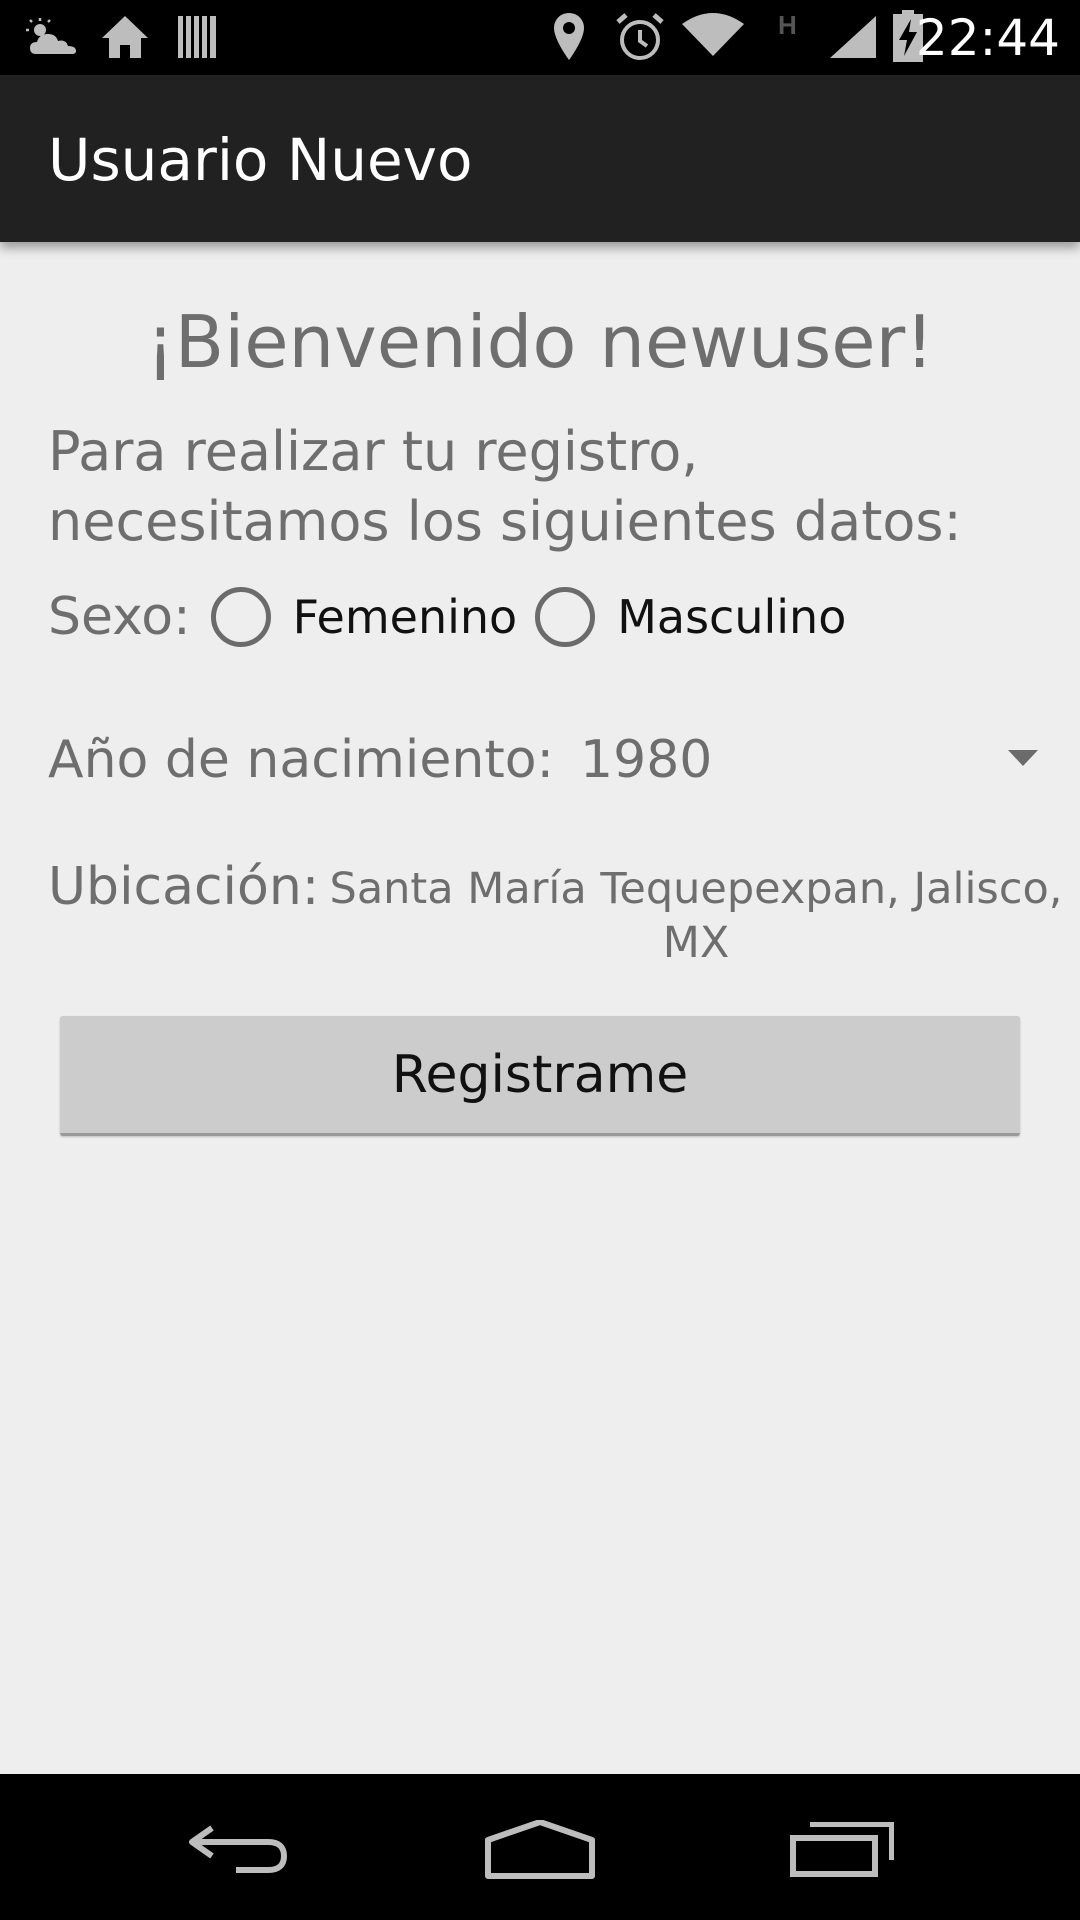 This screenshot has height=1920, width=1080. Describe the element at coordinates (853, 37) in the screenshot. I see `signal-icon` at that location.